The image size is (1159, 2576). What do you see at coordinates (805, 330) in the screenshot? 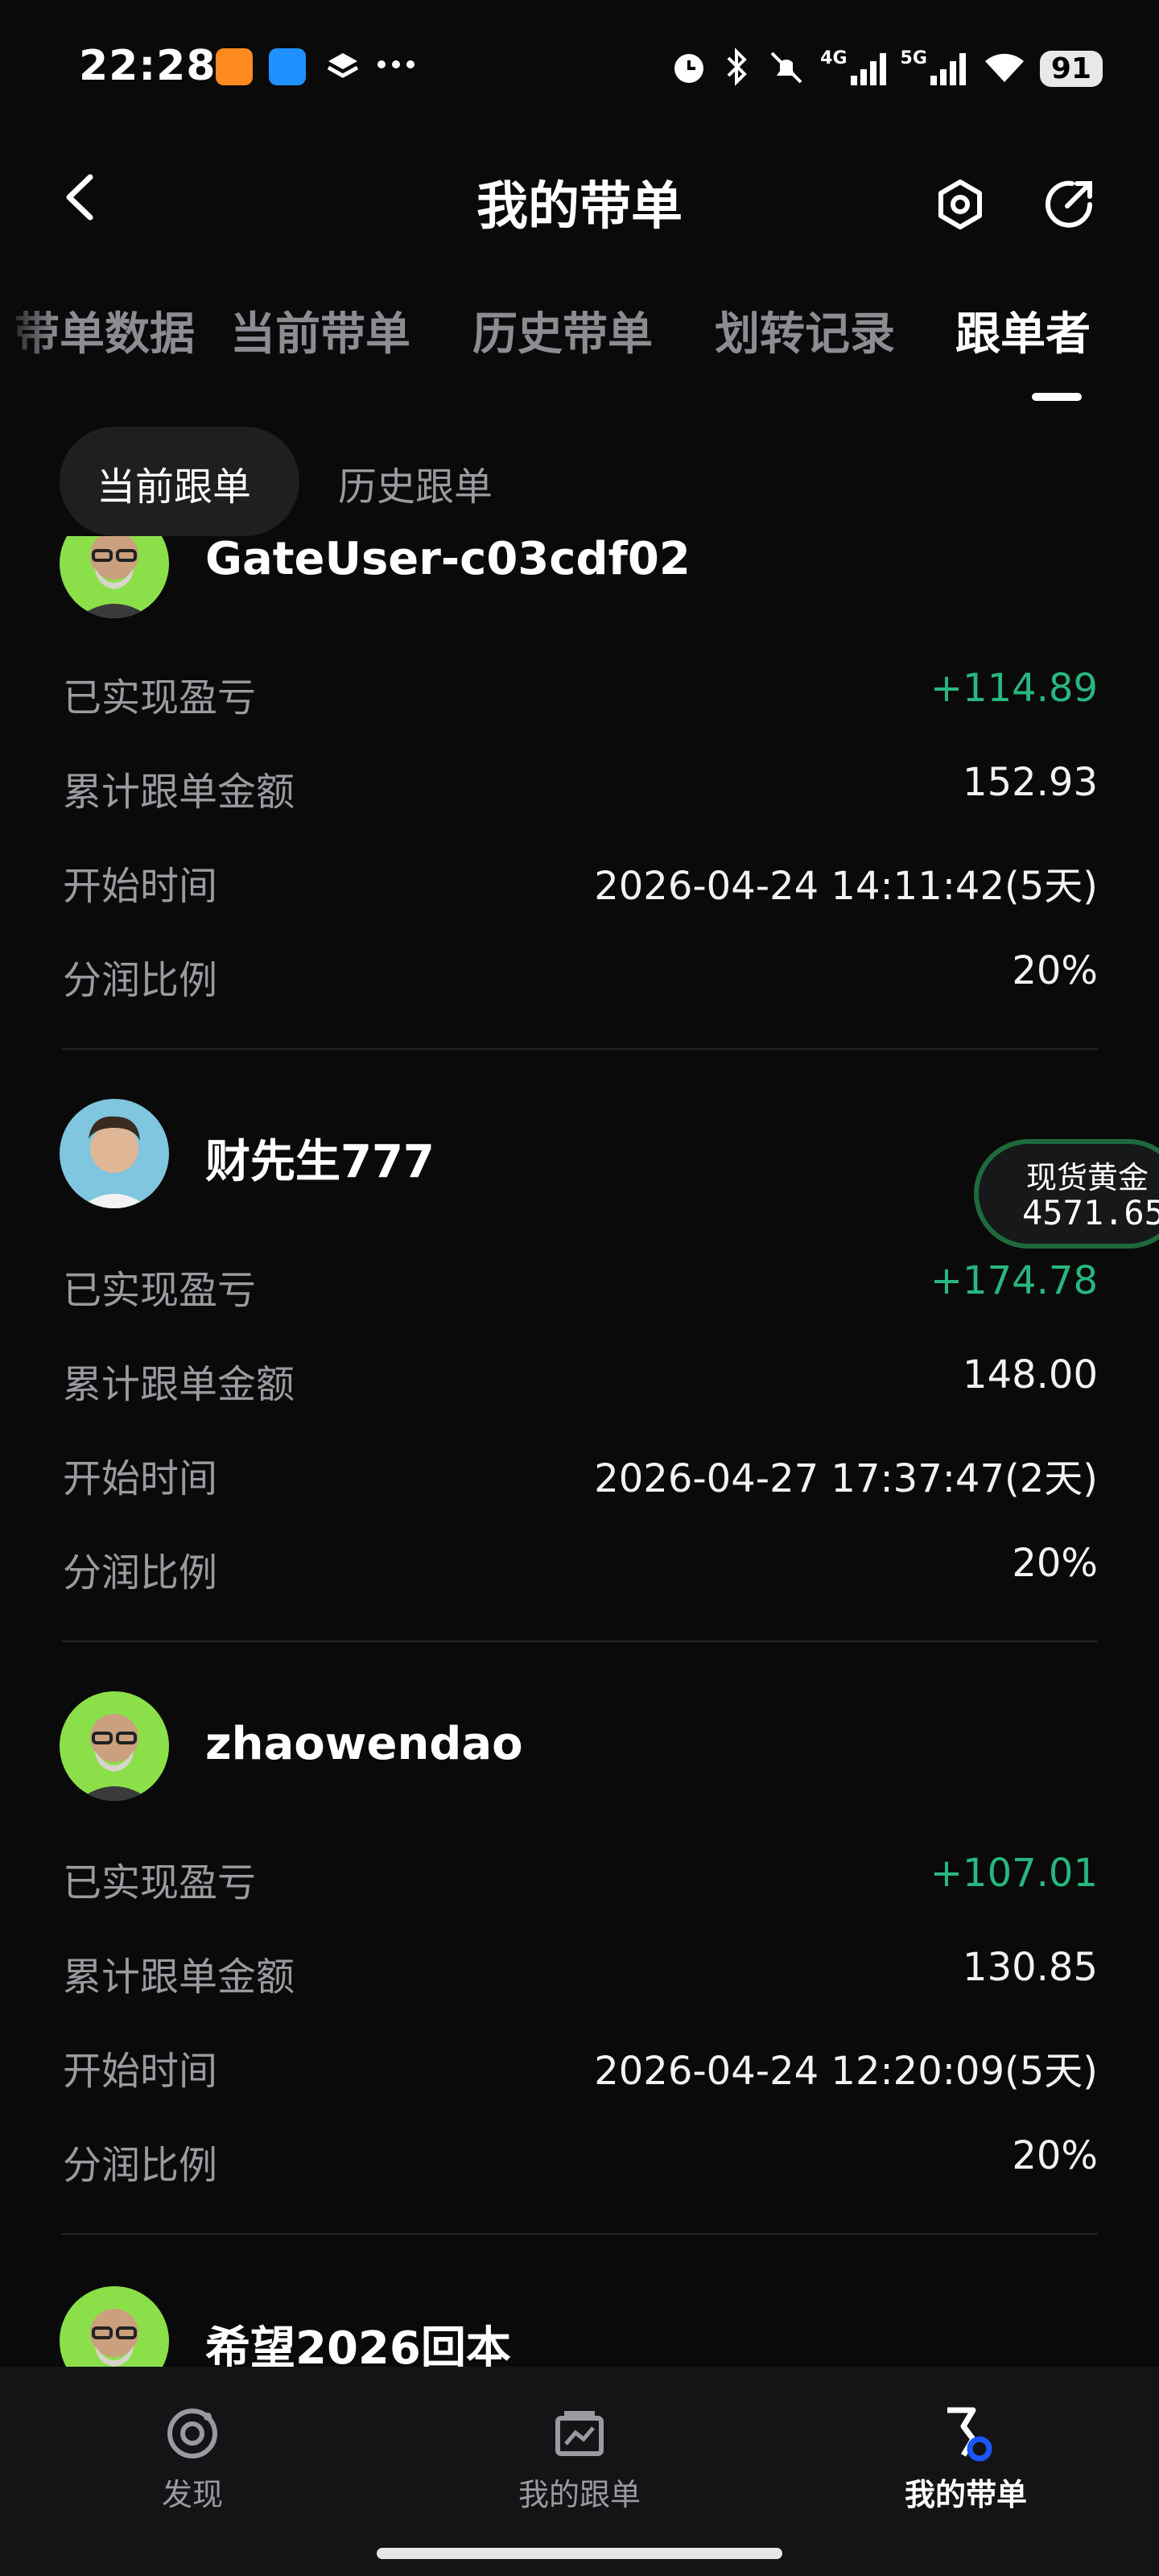
I see `tab-transfer-records: 划转记录` at bounding box center [805, 330].